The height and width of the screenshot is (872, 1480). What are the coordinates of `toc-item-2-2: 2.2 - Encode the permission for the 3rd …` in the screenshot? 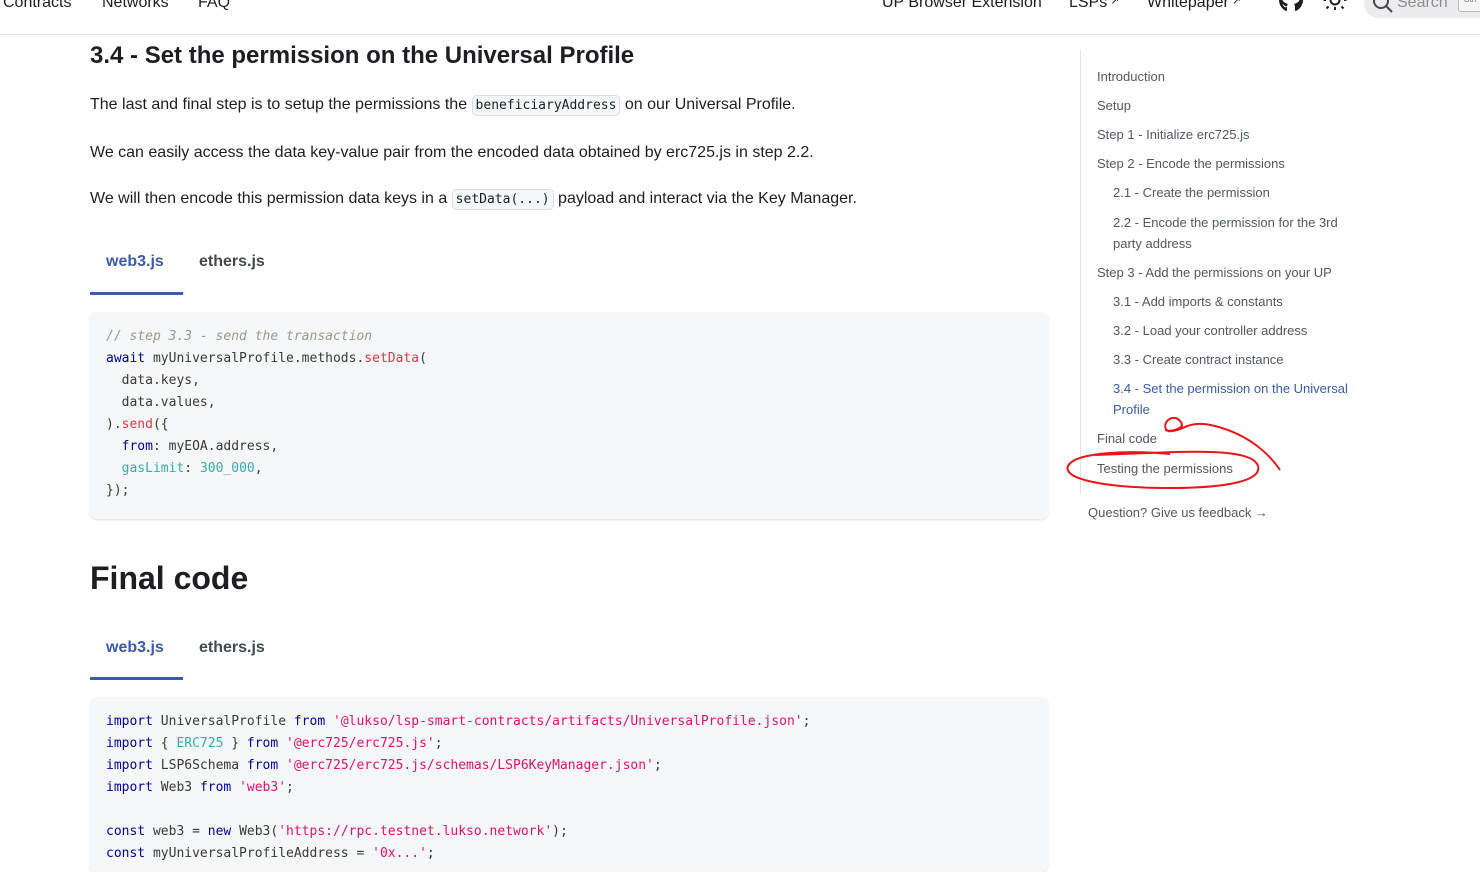 It's located at (1238, 233).